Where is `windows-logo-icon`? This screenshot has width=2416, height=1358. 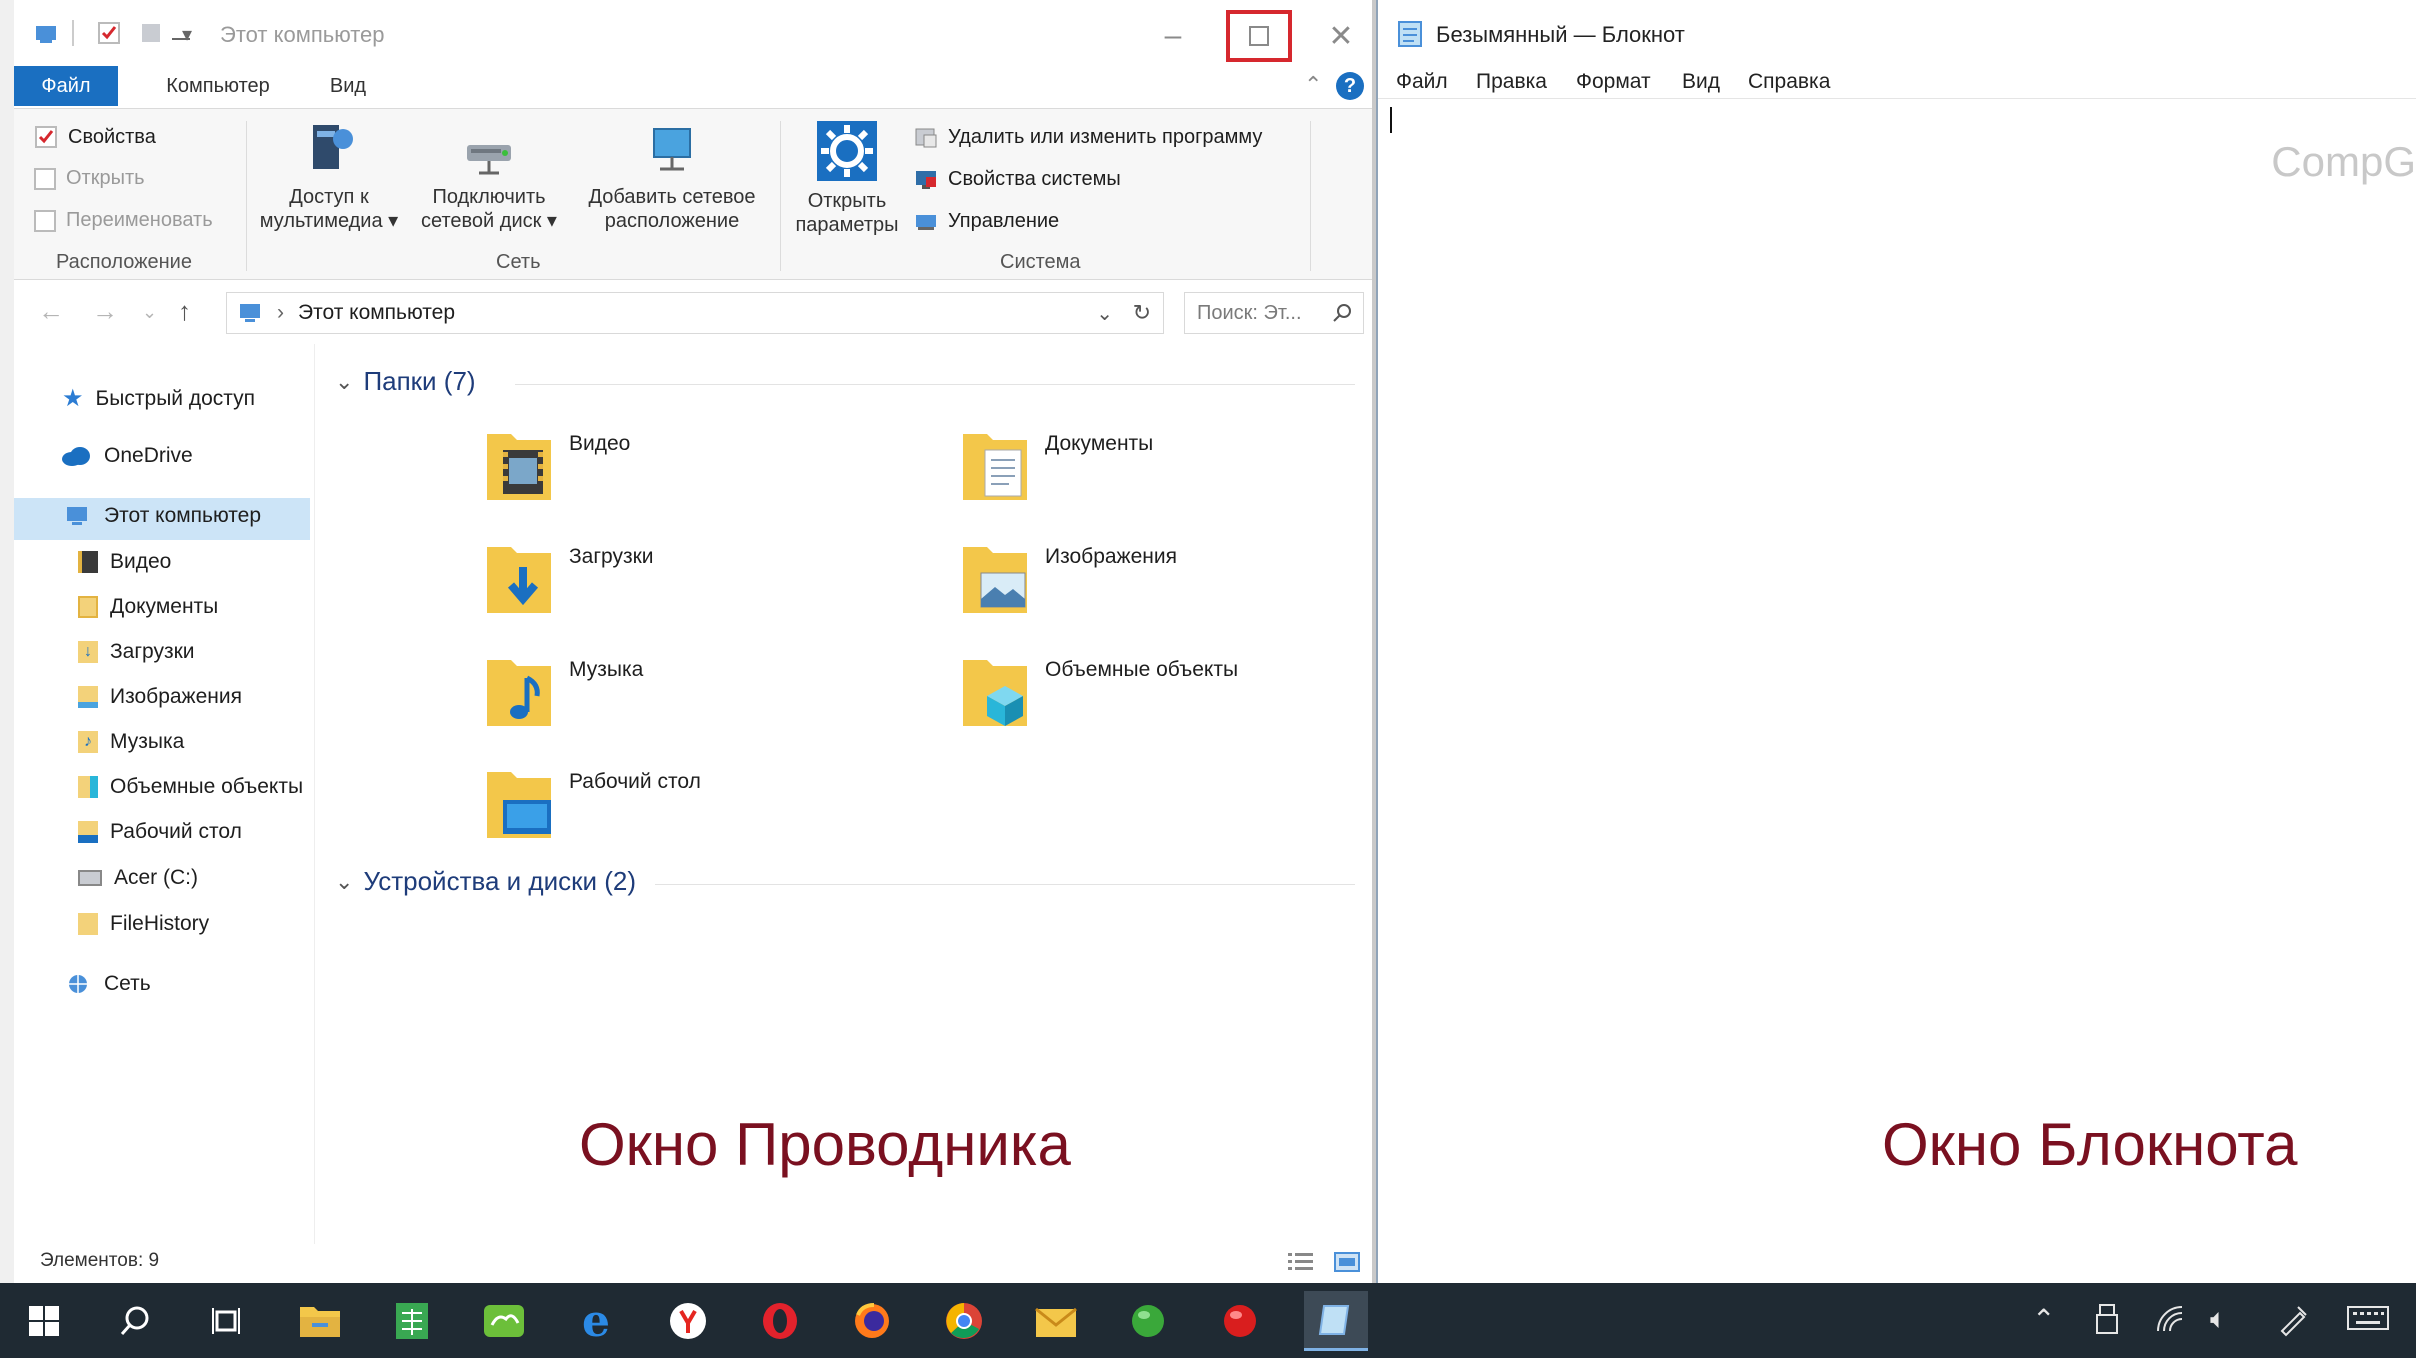 windows-logo-icon is located at coordinates (44, 1321).